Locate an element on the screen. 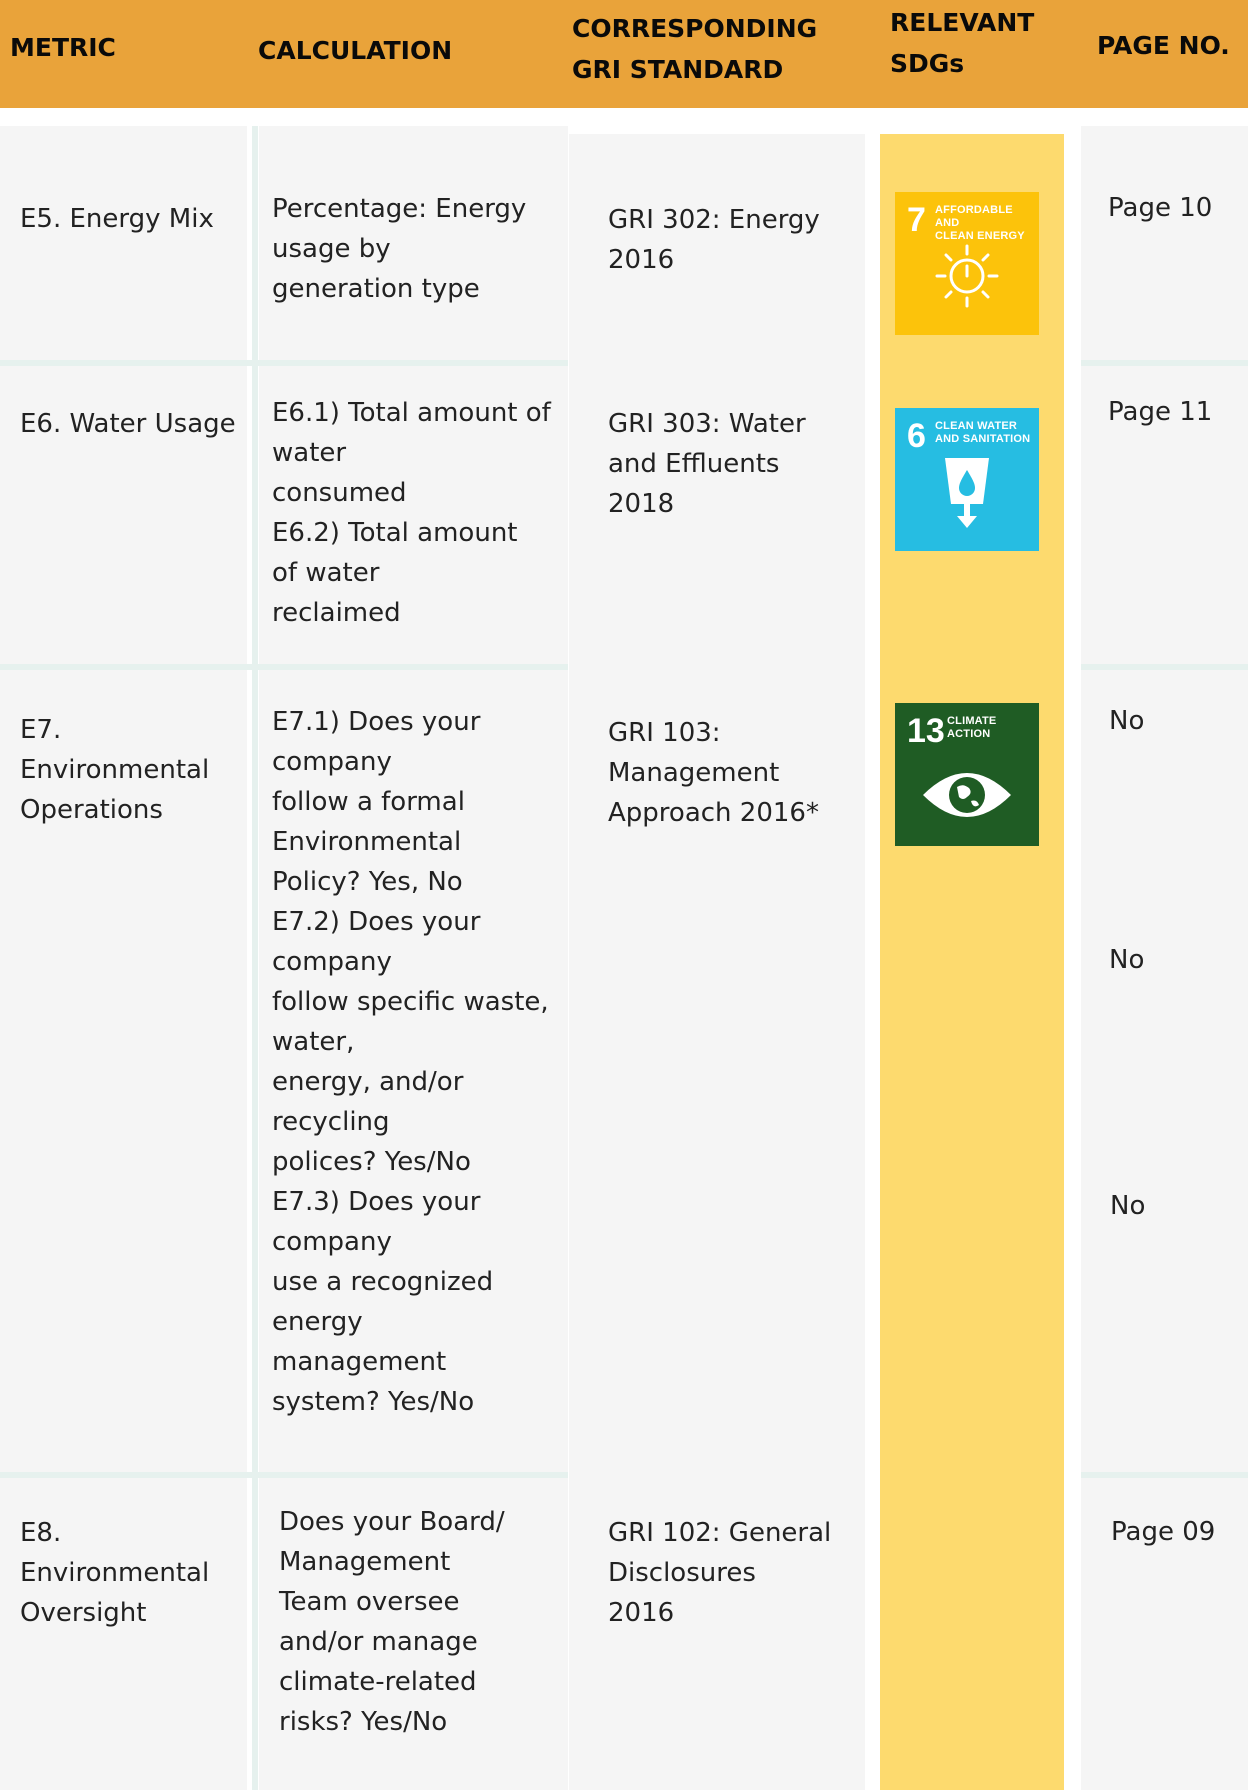  metric-cell: E8. Environmental Oversight is located at coordinates (115, 1573).